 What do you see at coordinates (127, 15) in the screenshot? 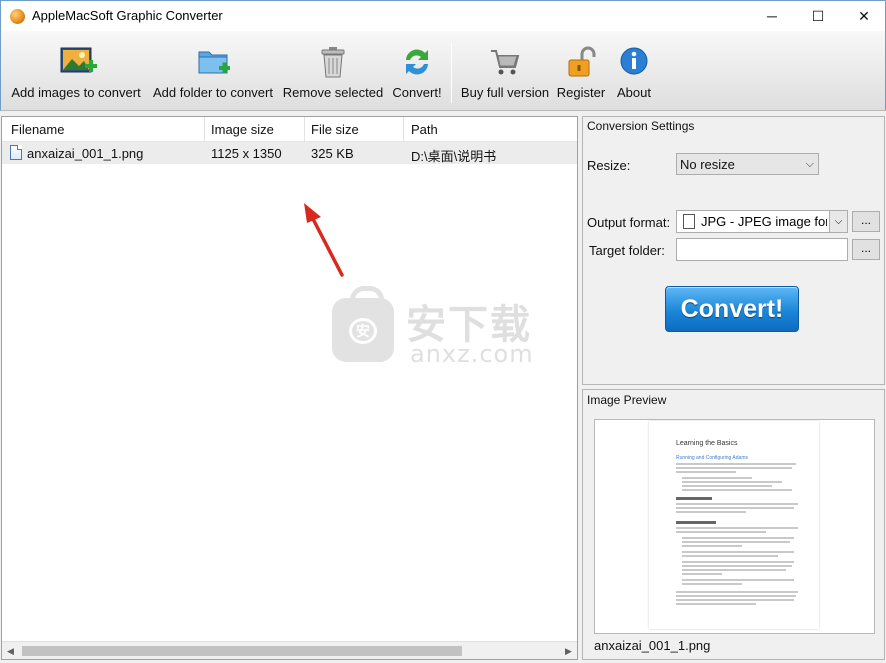
I see `window-title: AppleMacSoft Graphic Converter` at bounding box center [127, 15].